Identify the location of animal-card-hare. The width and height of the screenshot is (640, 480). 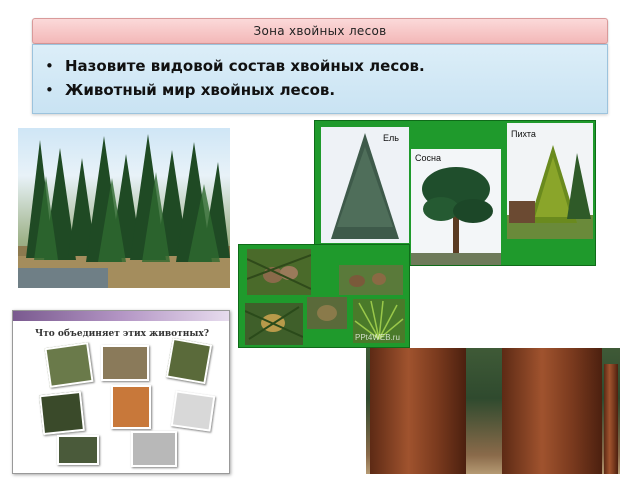
(62, 413).